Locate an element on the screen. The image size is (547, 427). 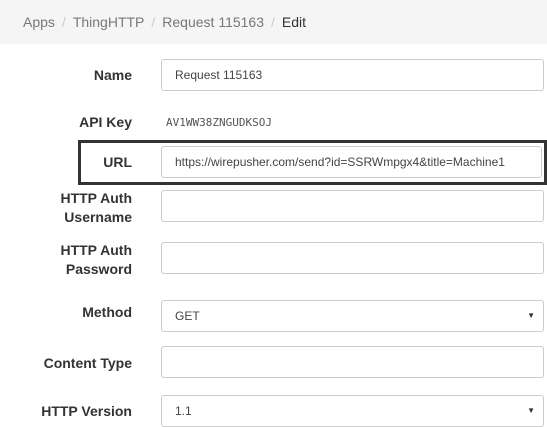
http-version-label: HTTP Version is located at coordinates (86, 411).